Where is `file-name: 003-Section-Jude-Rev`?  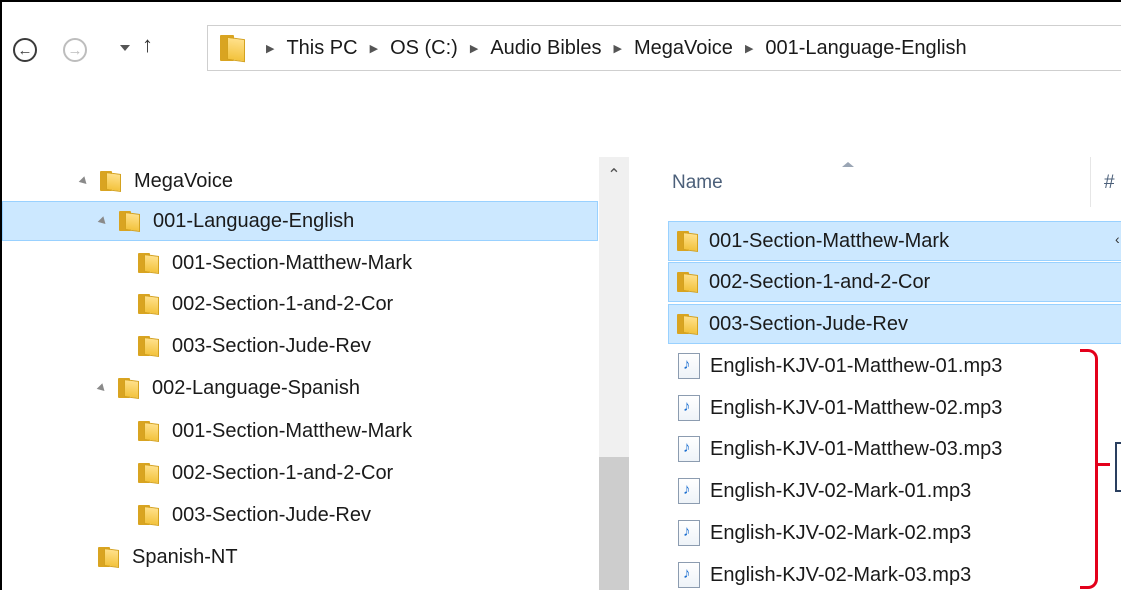
file-name: 003-Section-Jude-Rev is located at coordinates (808, 323).